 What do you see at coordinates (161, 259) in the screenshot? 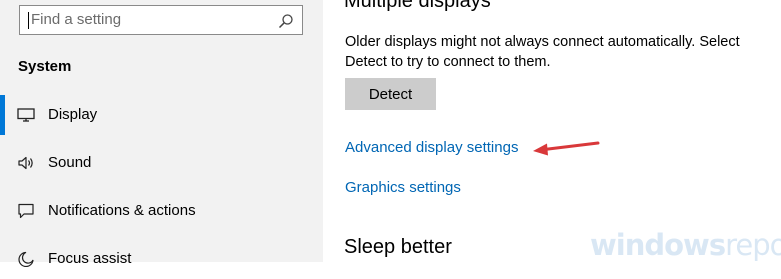
I see `sidebar-item-focus-assist: Focus assist` at bounding box center [161, 259].